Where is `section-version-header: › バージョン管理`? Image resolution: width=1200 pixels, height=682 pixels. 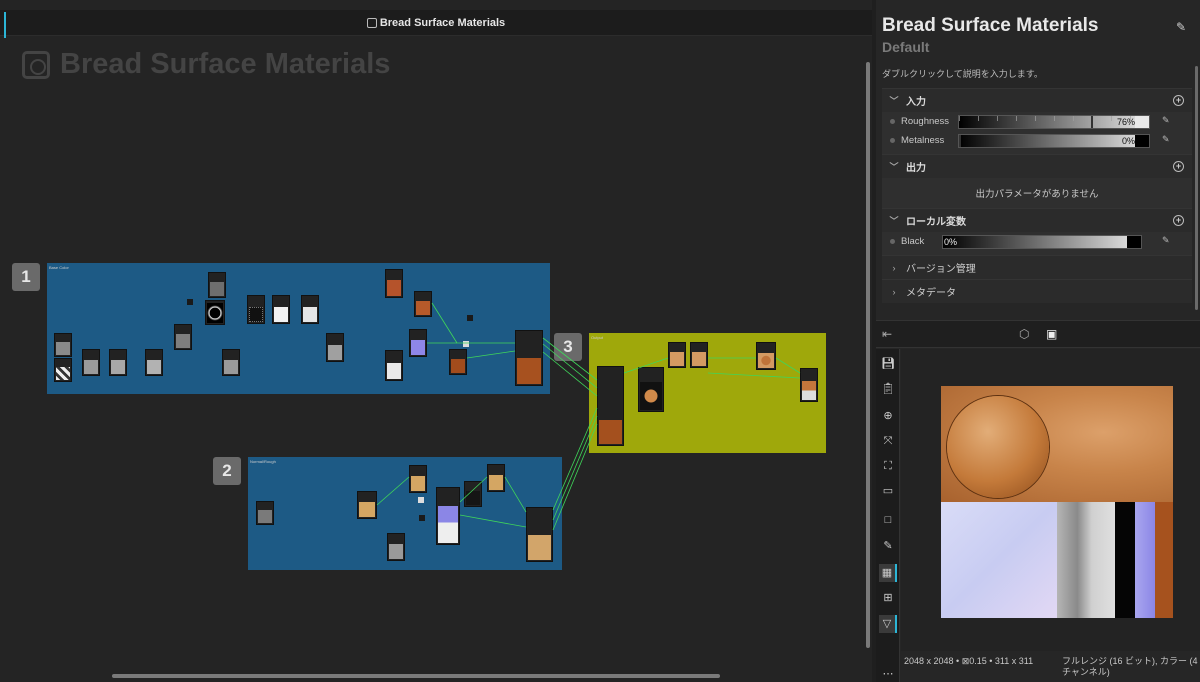 section-version-header: › バージョン管理 is located at coordinates (1037, 267).